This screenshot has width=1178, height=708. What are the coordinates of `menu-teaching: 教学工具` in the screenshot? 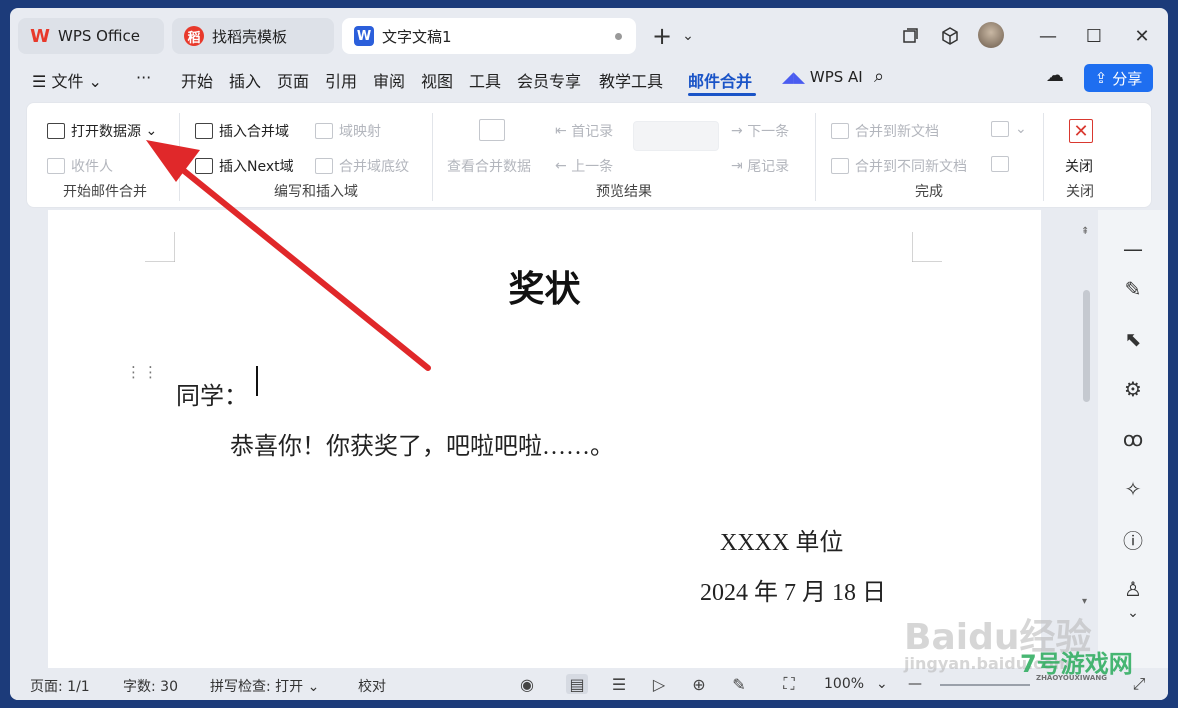 It's located at (631, 80).